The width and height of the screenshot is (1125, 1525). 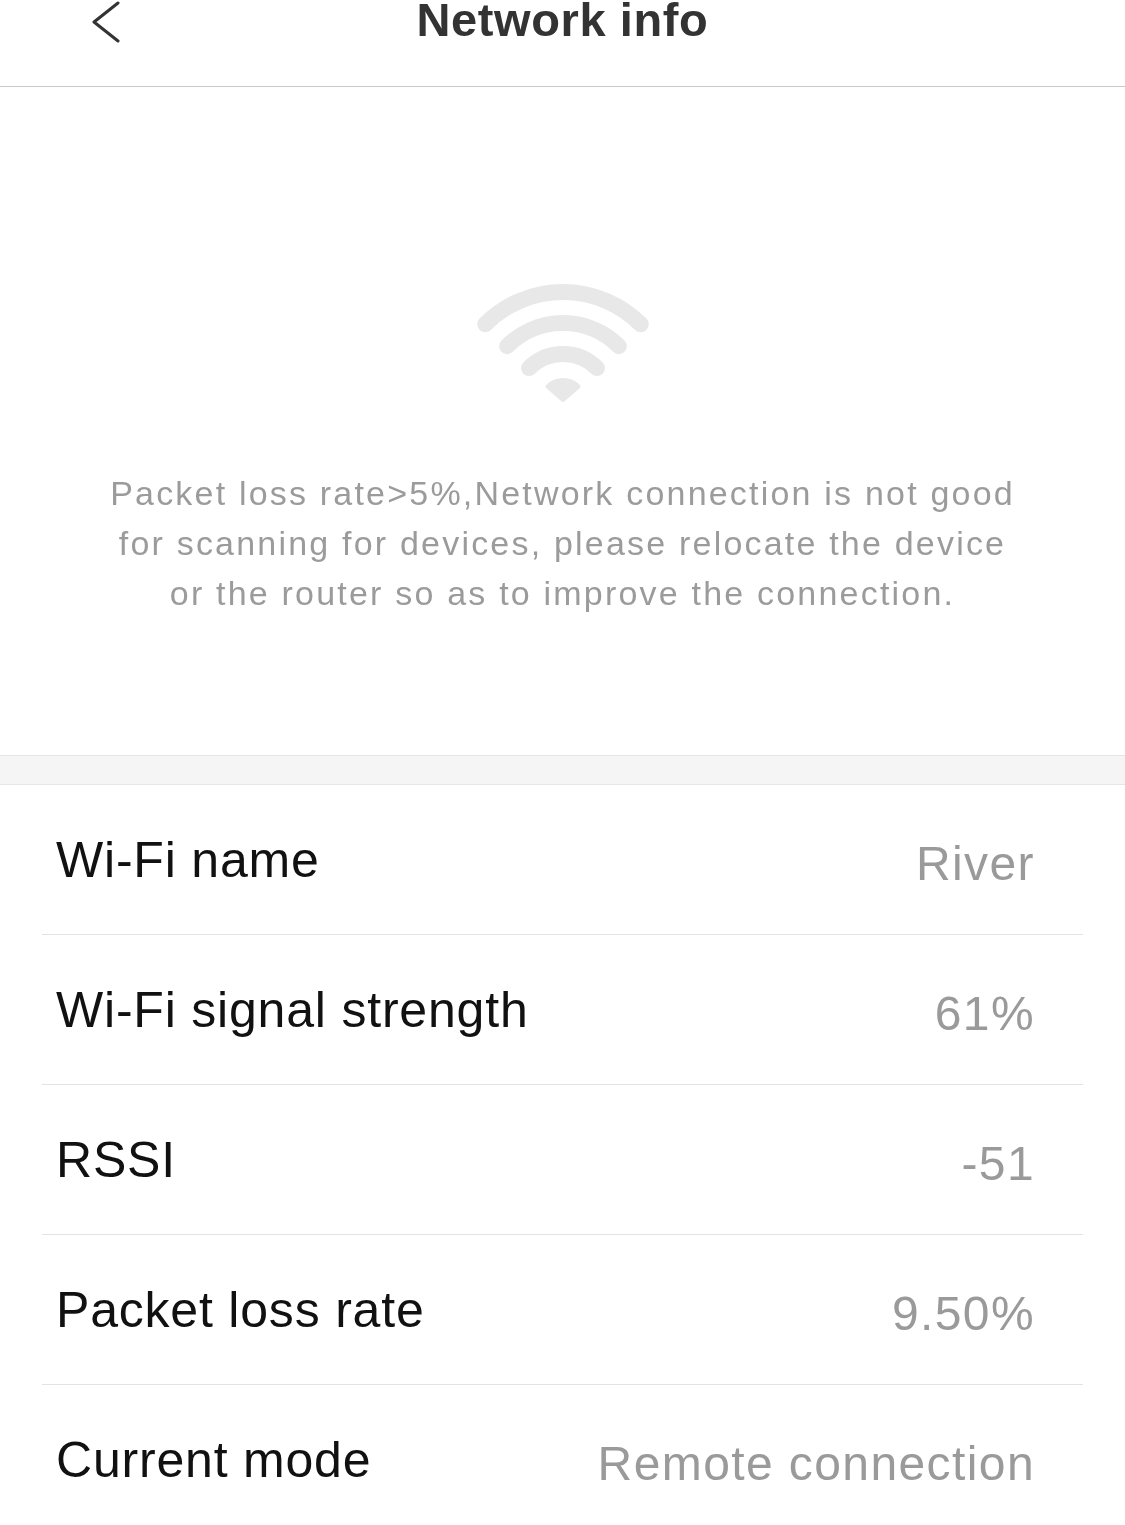 What do you see at coordinates (188, 859) in the screenshot?
I see `info-label: Wi-Fi name` at bounding box center [188, 859].